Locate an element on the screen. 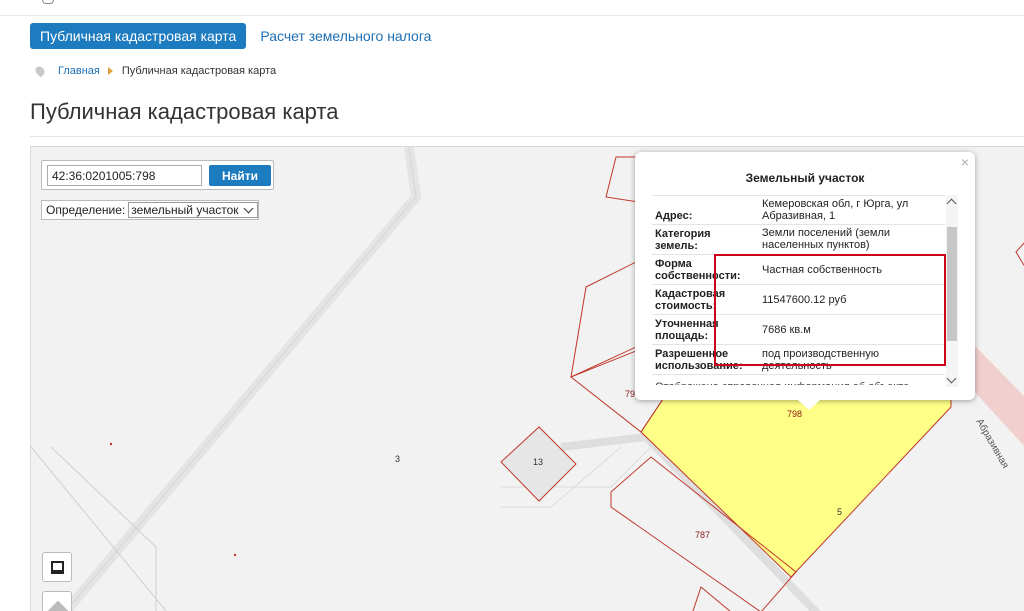  breadcrumb-current: Публичная кадастровая карта is located at coordinates (199, 71).